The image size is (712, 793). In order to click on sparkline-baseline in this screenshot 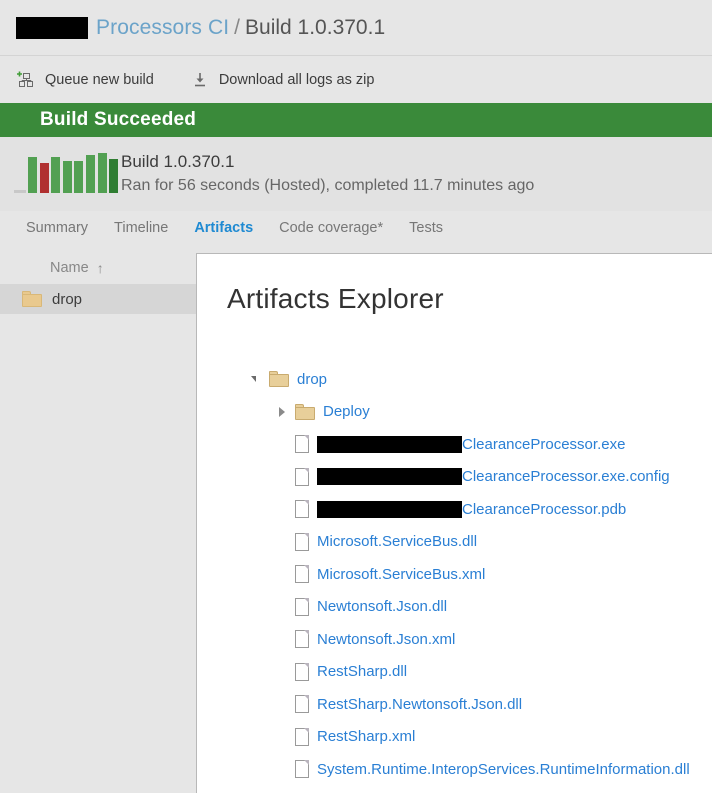, I will do `click(20, 191)`.